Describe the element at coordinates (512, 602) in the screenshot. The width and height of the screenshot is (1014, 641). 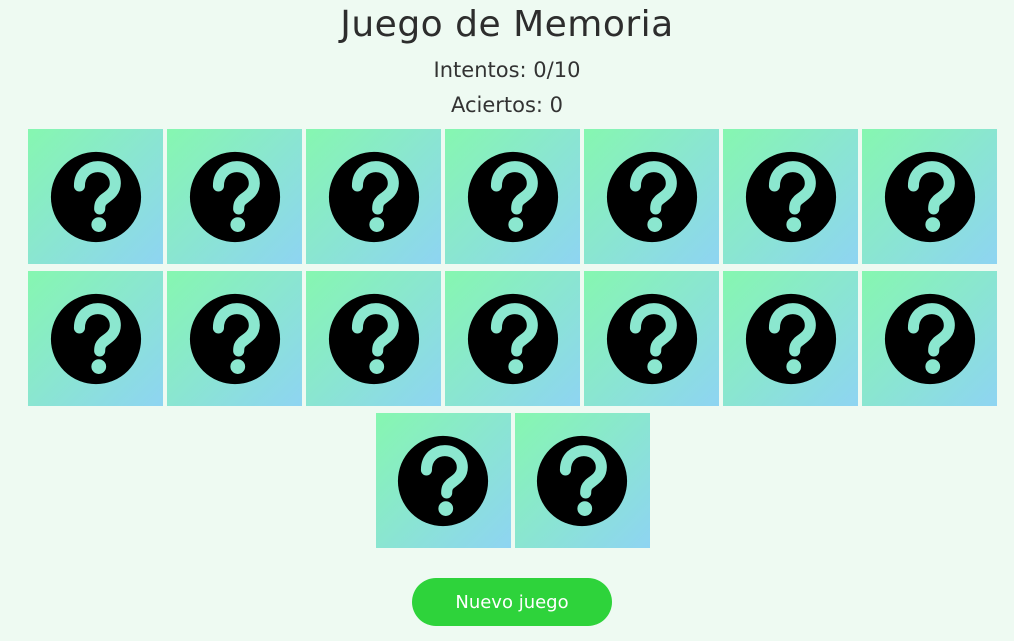
I see `new-game-button: Nuevo juego` at that location.